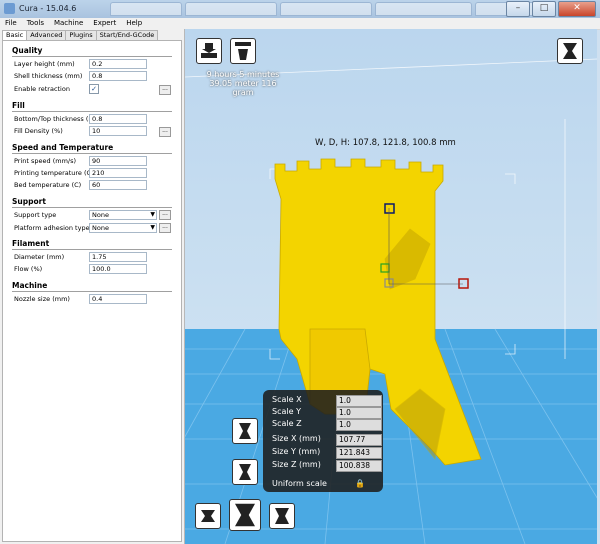 Image resolution: width=600 pixels, height=544 pixels. Describe the element at coordinates (48, 8) in the screenshot. I see `window-title: Cura - 15.04.6` at that location.